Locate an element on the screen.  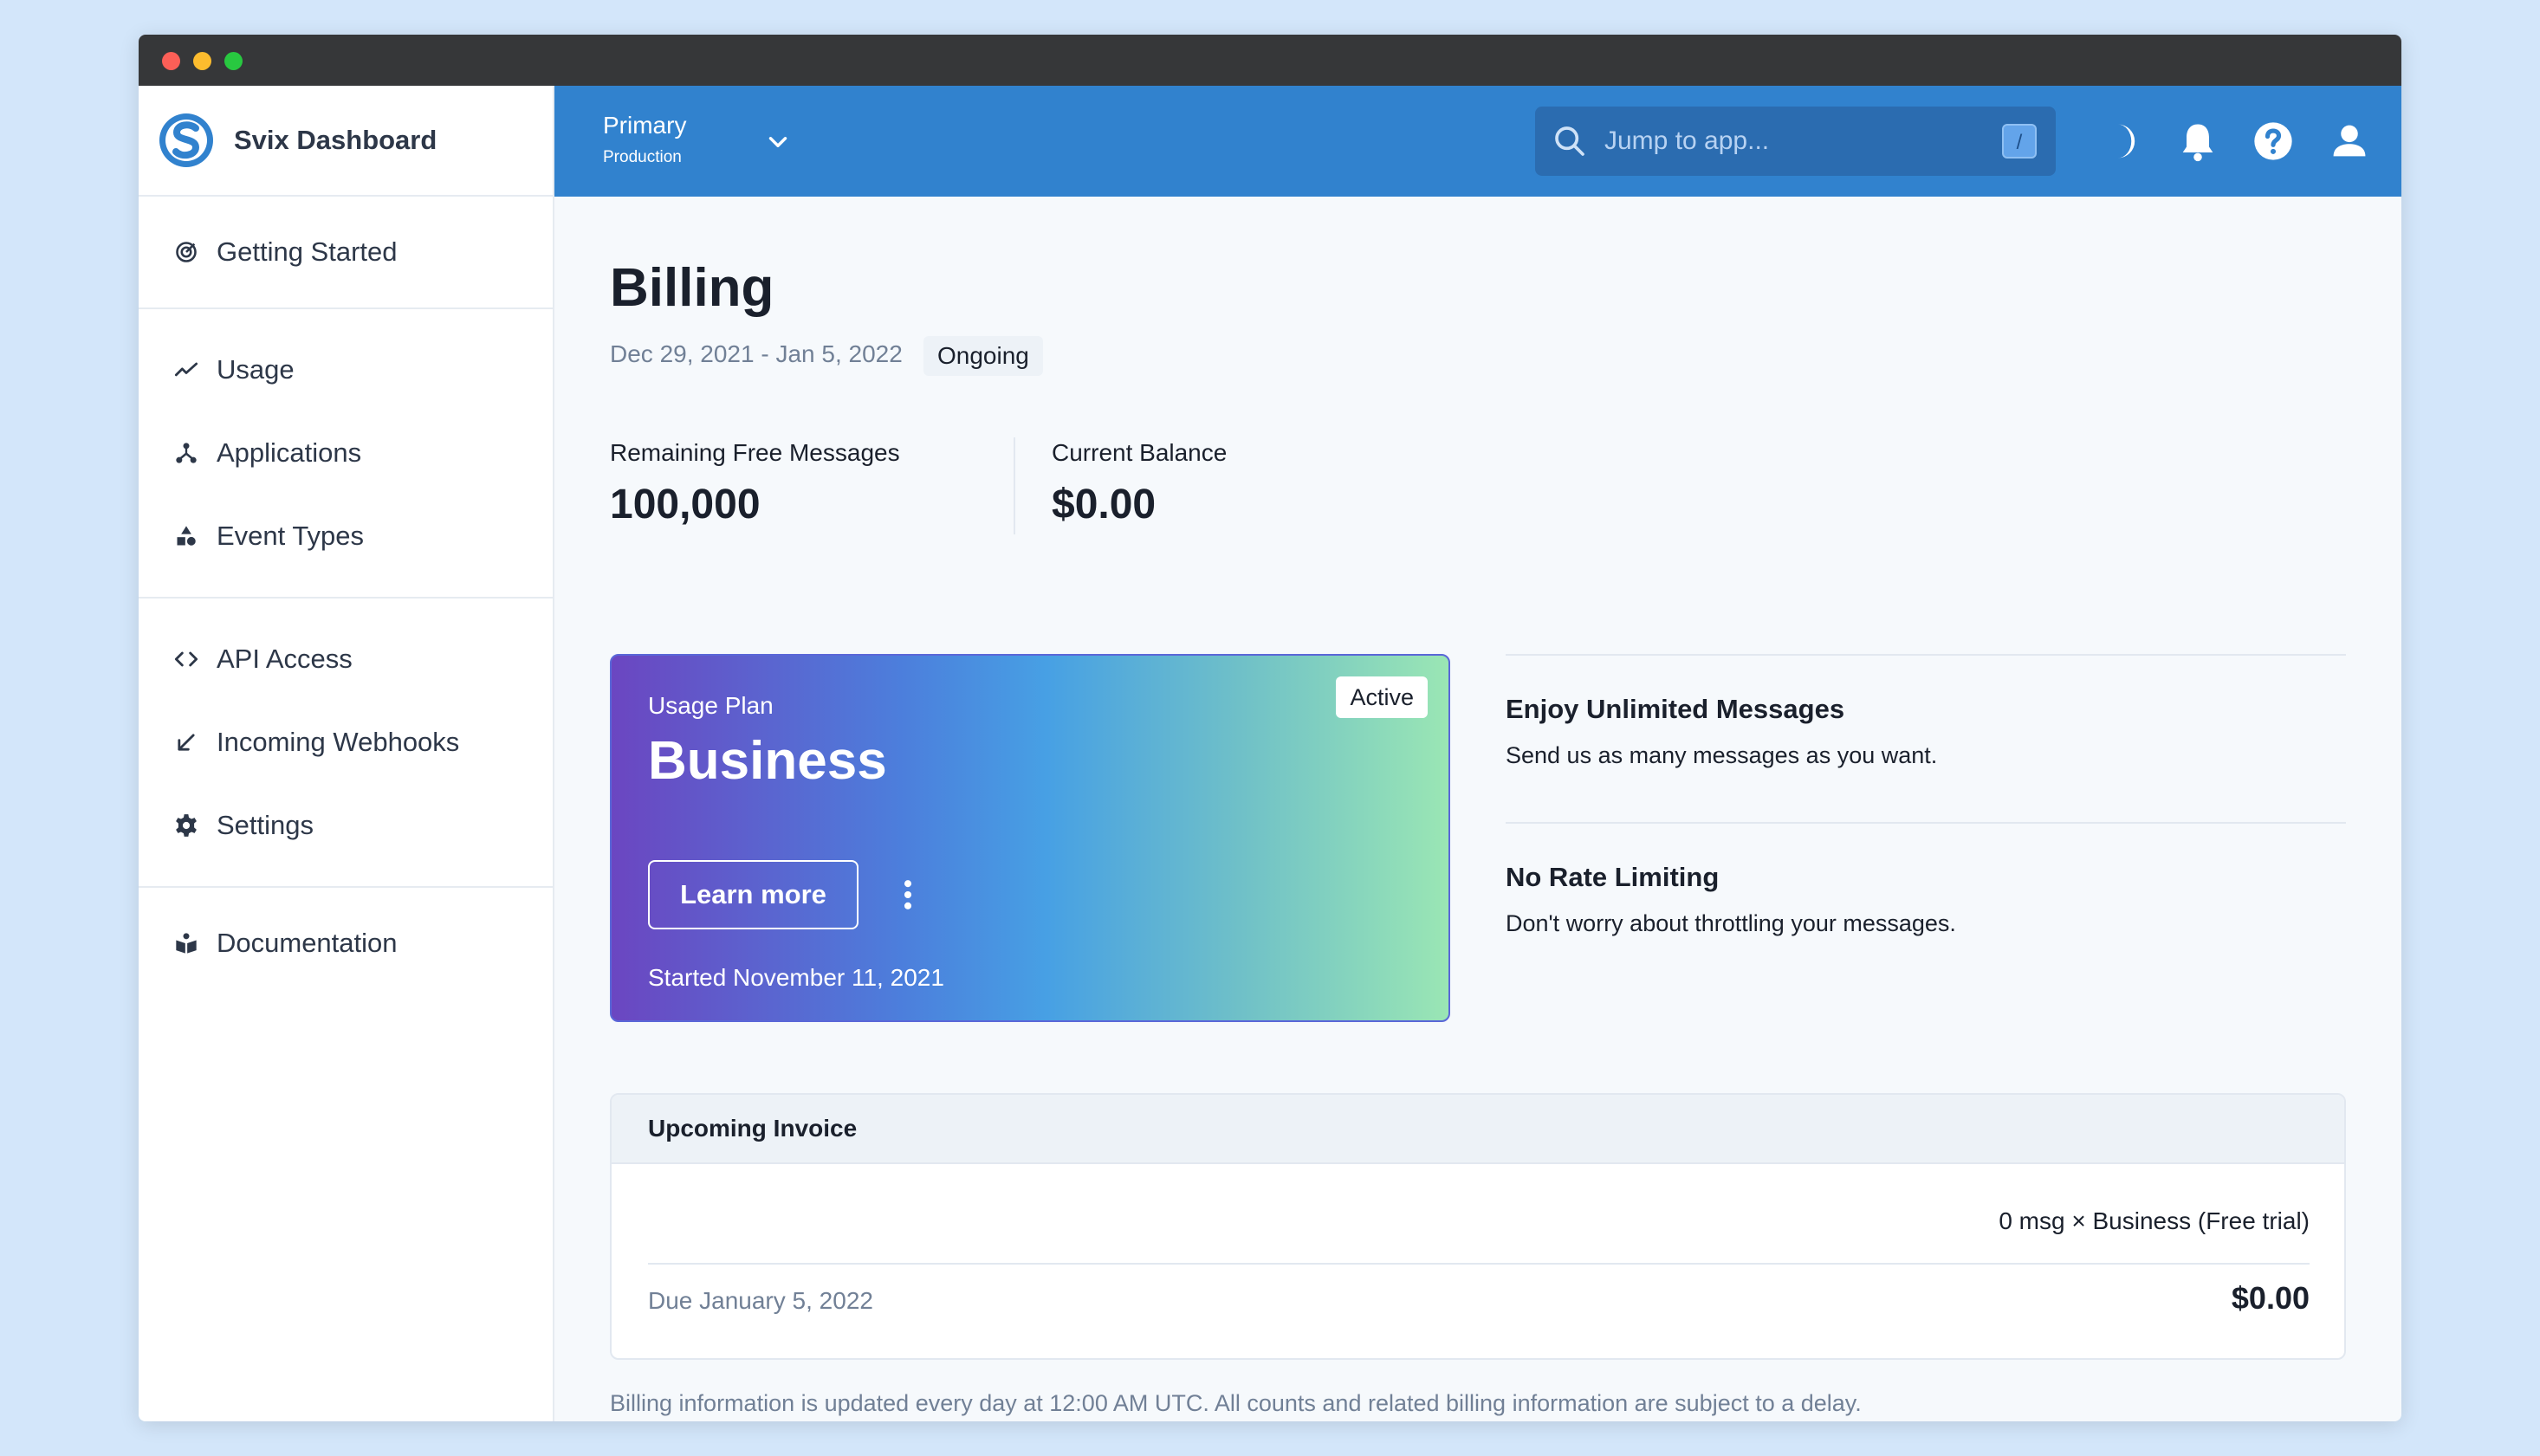
getting-started-icon is located at coordinates (186, 252).